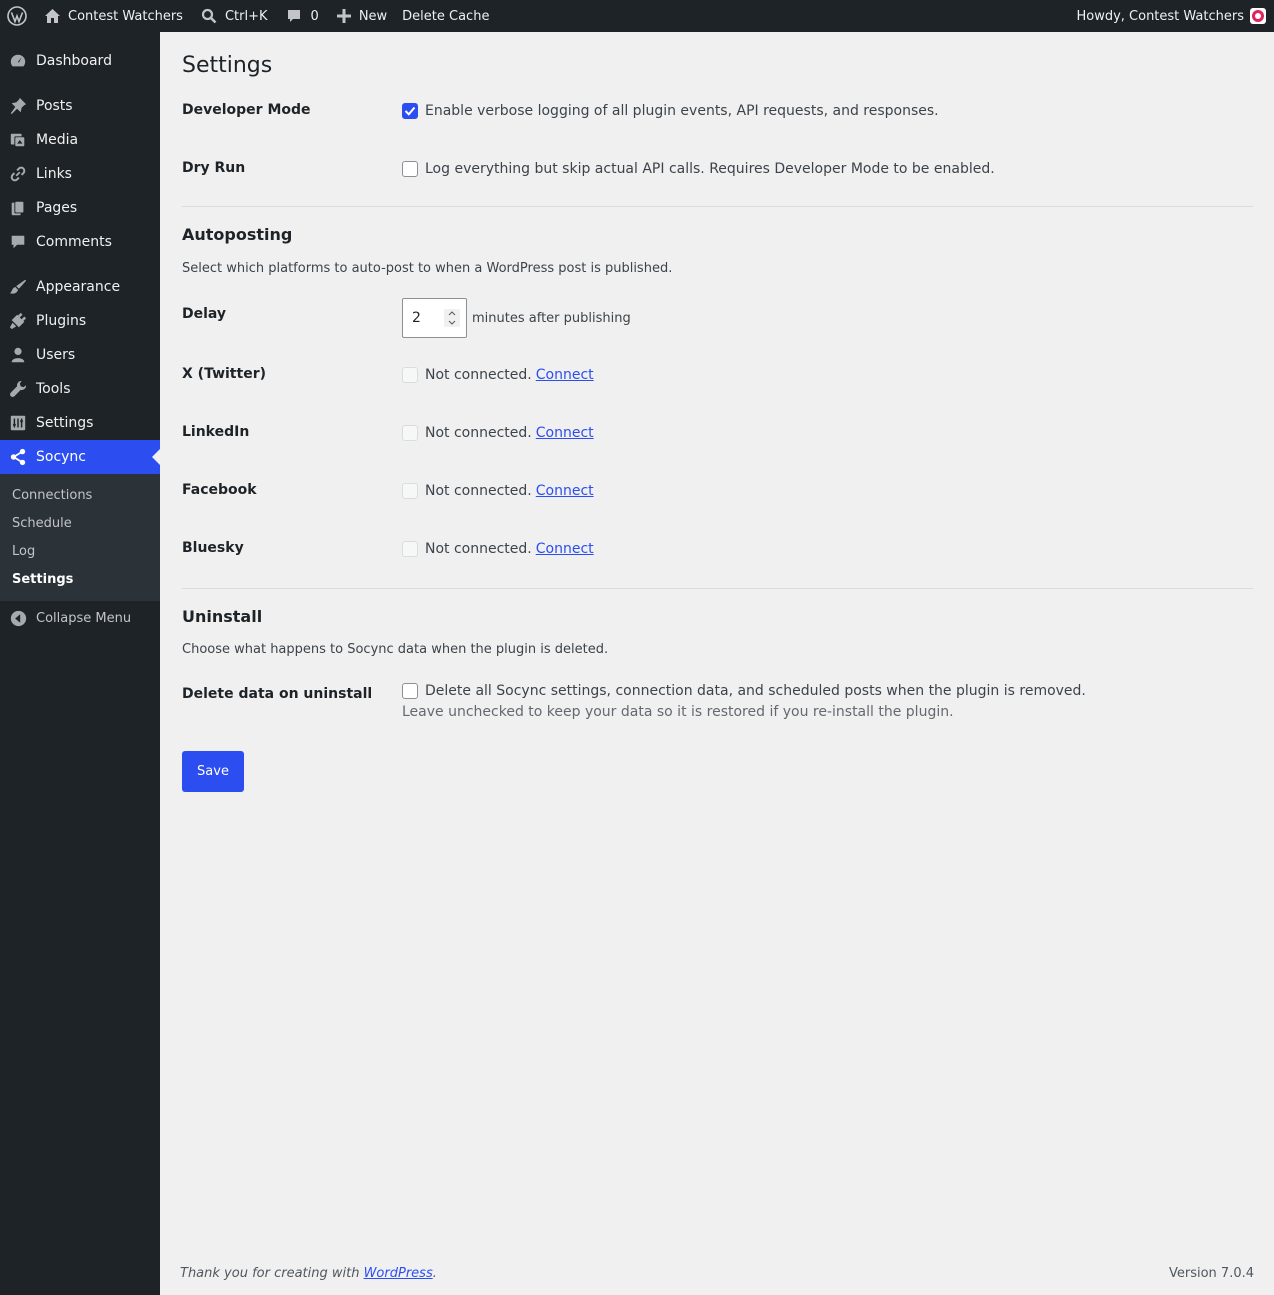 This screenshot has width=1274, height=1295. I want to click on delete-data-label: Delete data on uninstall, so click(277, 694).